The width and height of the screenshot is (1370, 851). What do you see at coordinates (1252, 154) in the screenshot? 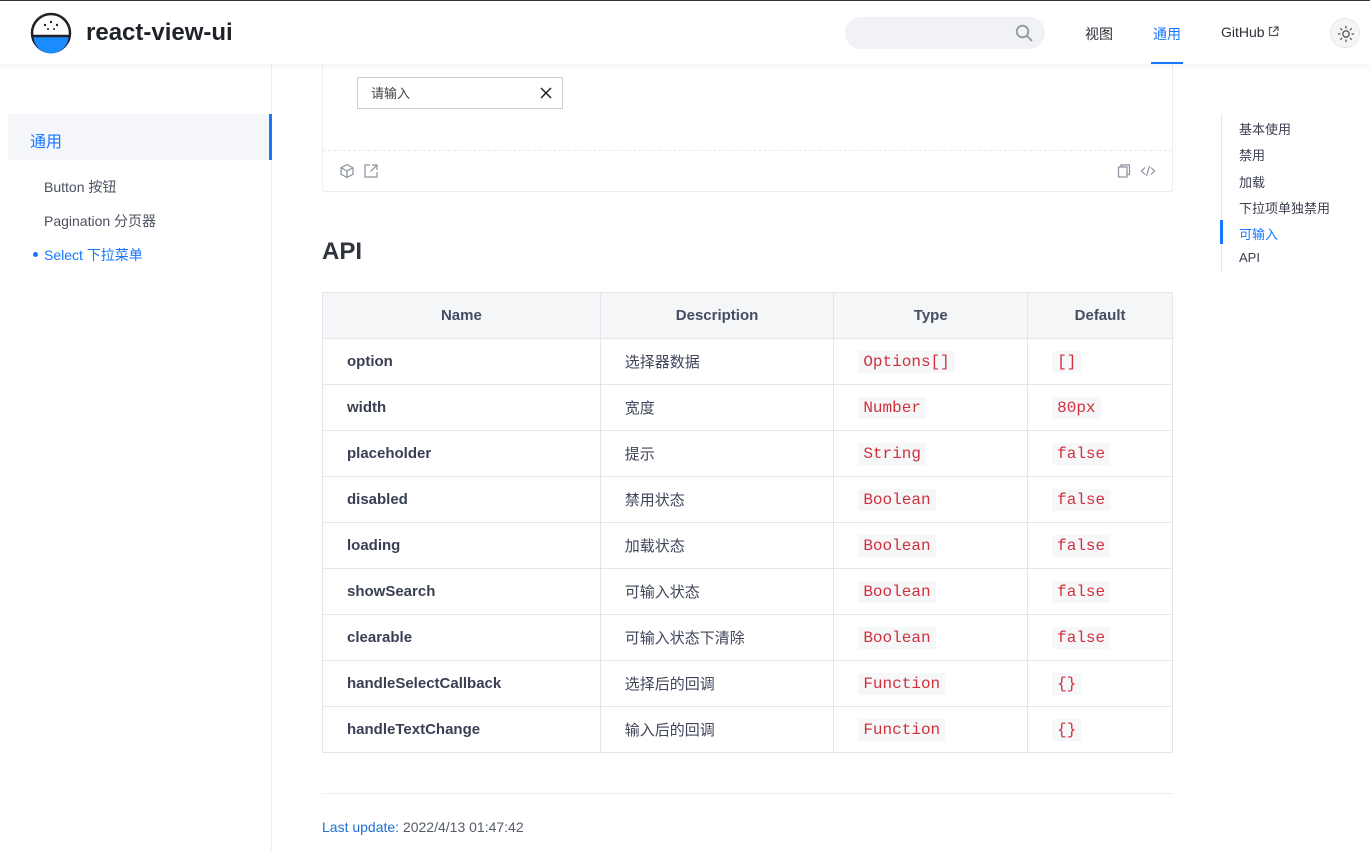
I see `toc-item-disabled: 禁用` at bounding box center [1252, 154].